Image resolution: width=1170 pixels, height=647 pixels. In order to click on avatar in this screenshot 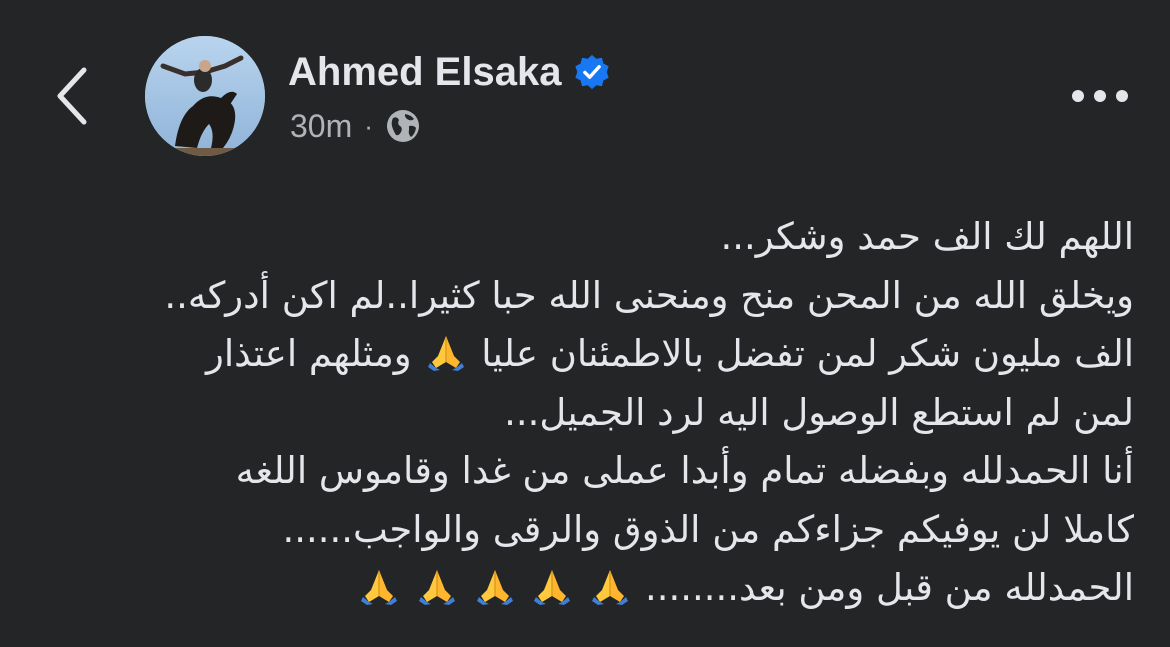, I will do `click(205, 96)`.